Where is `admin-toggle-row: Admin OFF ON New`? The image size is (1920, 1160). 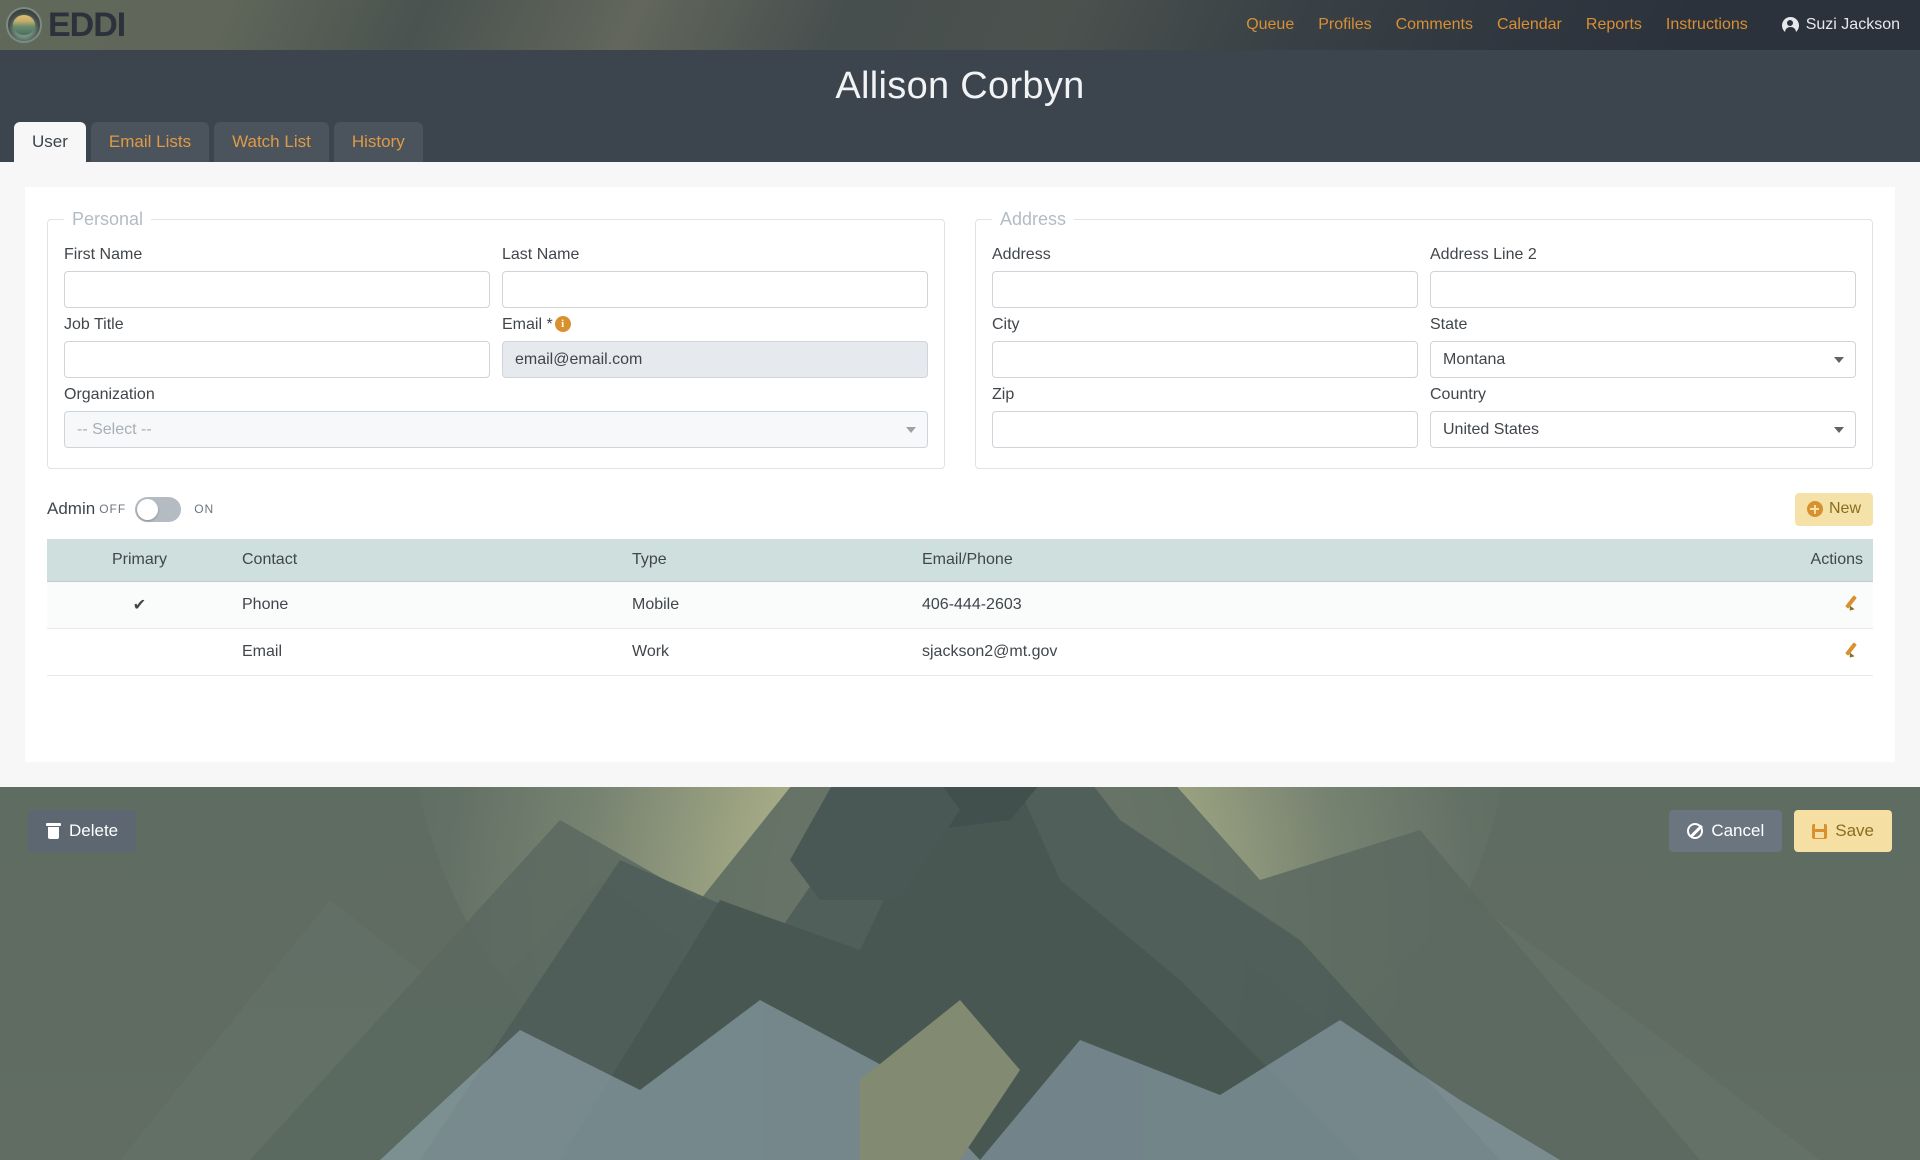
admin-toggle-row: Admin OFF ON New is located at coordinates (960, 509).